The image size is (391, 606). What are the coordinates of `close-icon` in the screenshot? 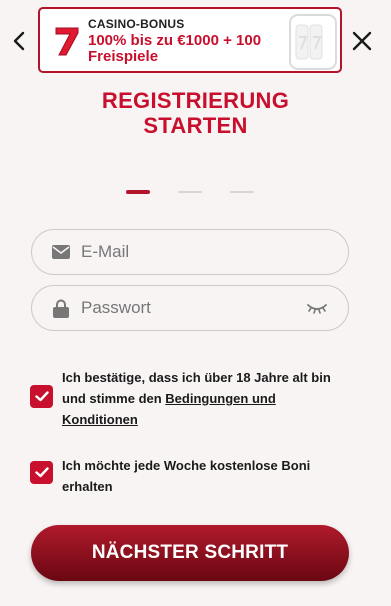 It's located at (362, 41).